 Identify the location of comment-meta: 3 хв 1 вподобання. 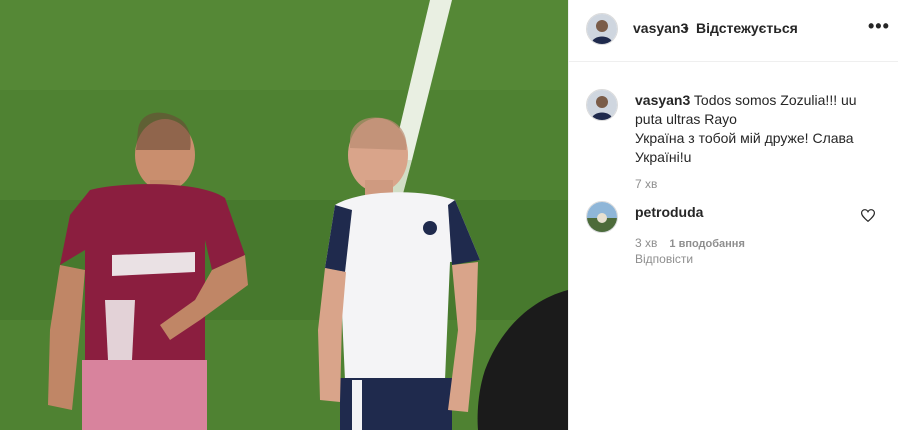
(690, 243).